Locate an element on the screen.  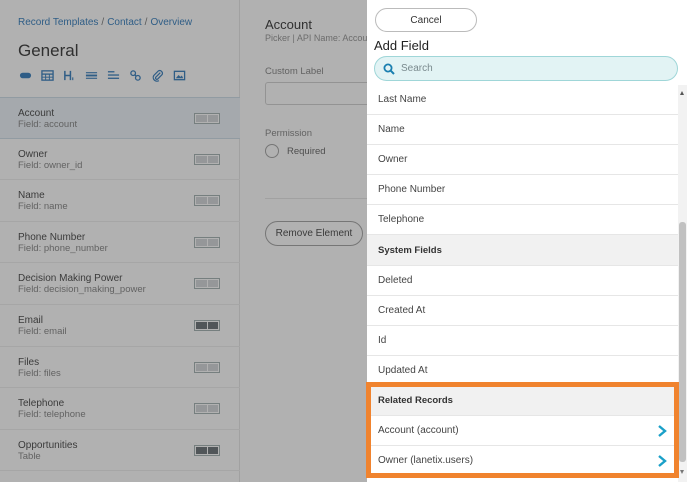
list-item: Owner (lanetix.users) is located at coordinates (522, 461).